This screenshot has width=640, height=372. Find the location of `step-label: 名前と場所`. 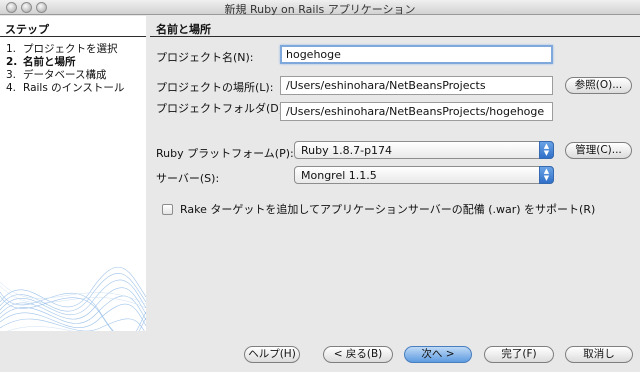

step-label: 名前と場所 is located at coordinates (49, 62).